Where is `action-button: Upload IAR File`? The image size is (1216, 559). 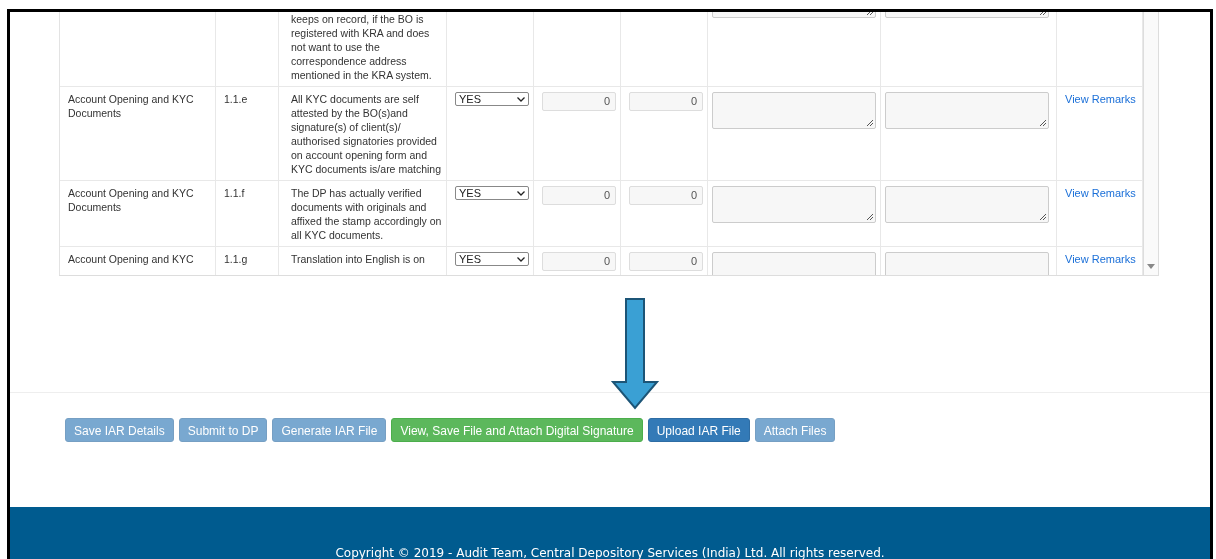 action-button: Upload IAR File is located at coordinates (698, 430).